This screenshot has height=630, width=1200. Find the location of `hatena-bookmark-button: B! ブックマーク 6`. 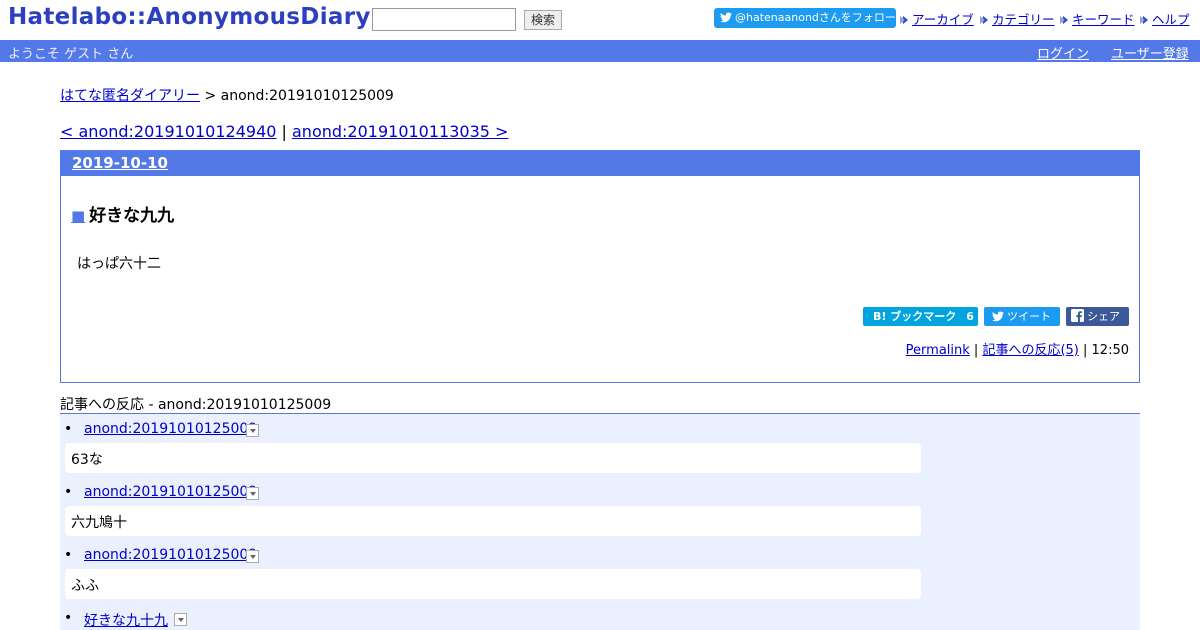

hatena-bookmark-button: B! ブックマーク 6 is located at coordinates (920, 316).